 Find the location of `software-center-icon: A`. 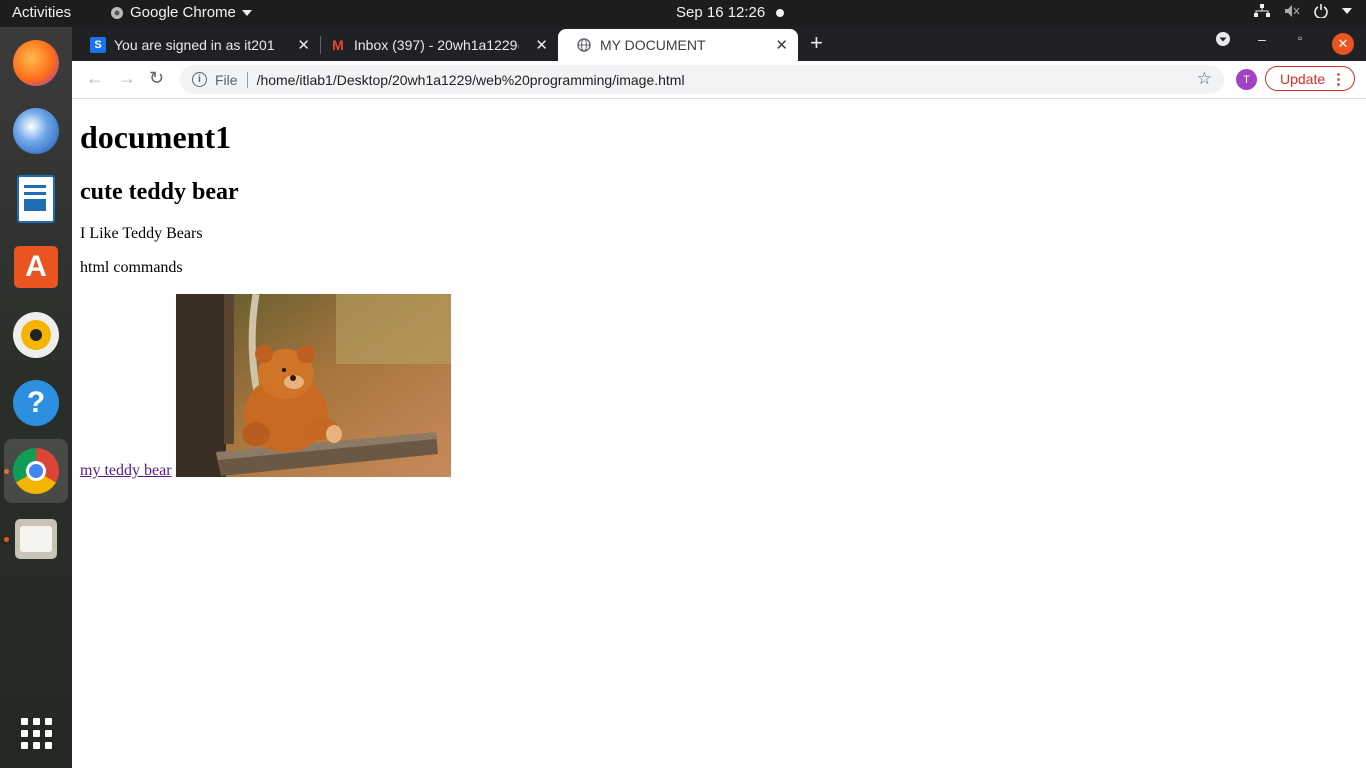

software-center-icon: A is located at coordinates (36, 267).